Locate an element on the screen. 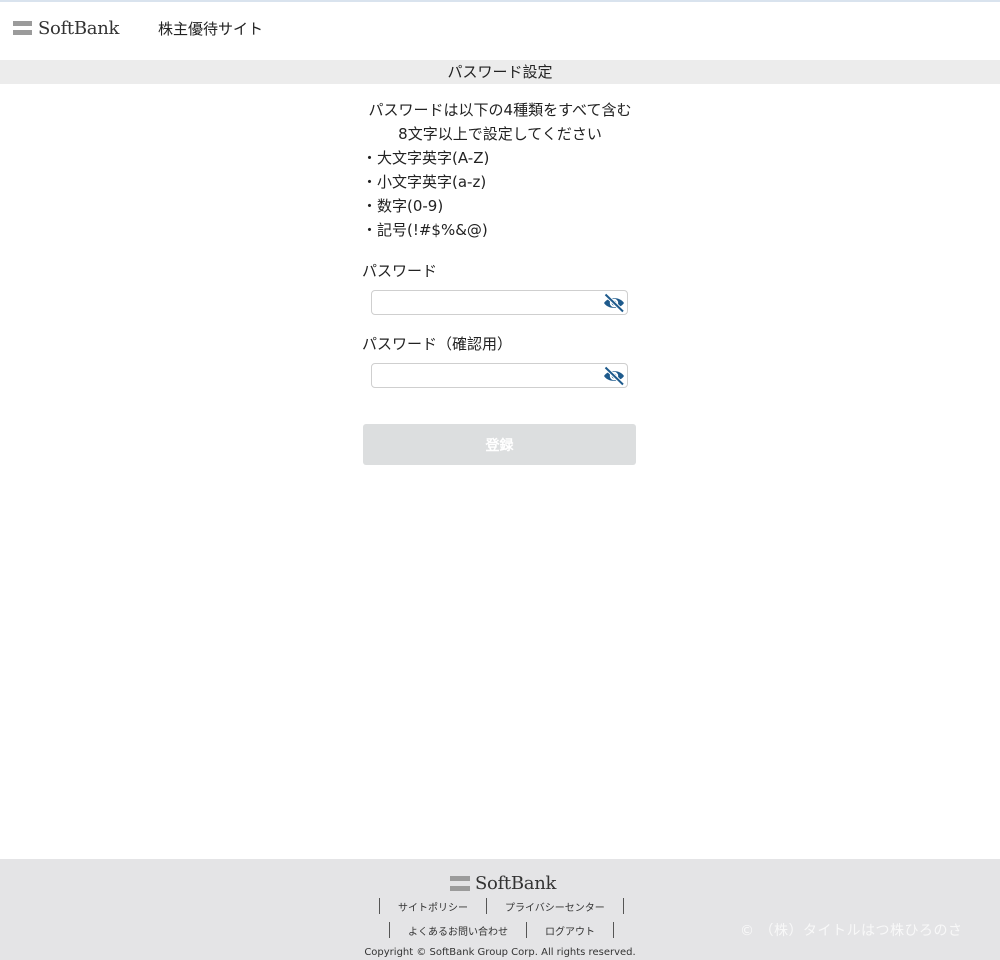  logo-text: SoftBank is located at coordinates (79, 28).